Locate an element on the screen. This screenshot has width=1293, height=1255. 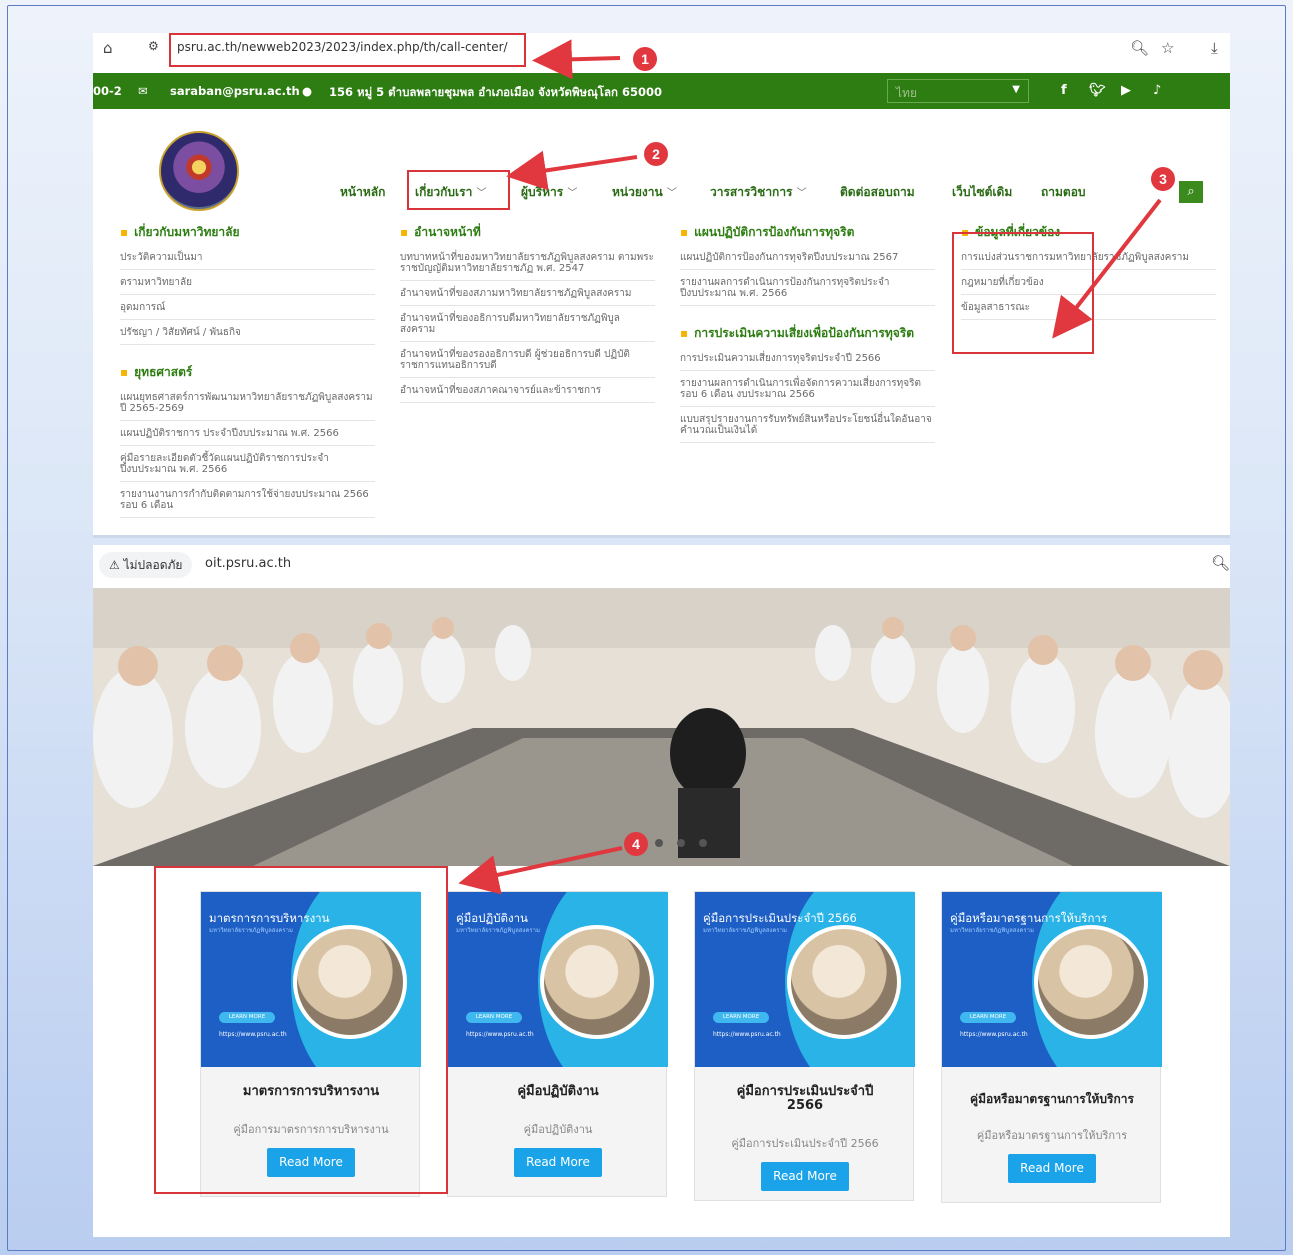
annotation-badge-4: 4 is located at coordinates (636, 844).